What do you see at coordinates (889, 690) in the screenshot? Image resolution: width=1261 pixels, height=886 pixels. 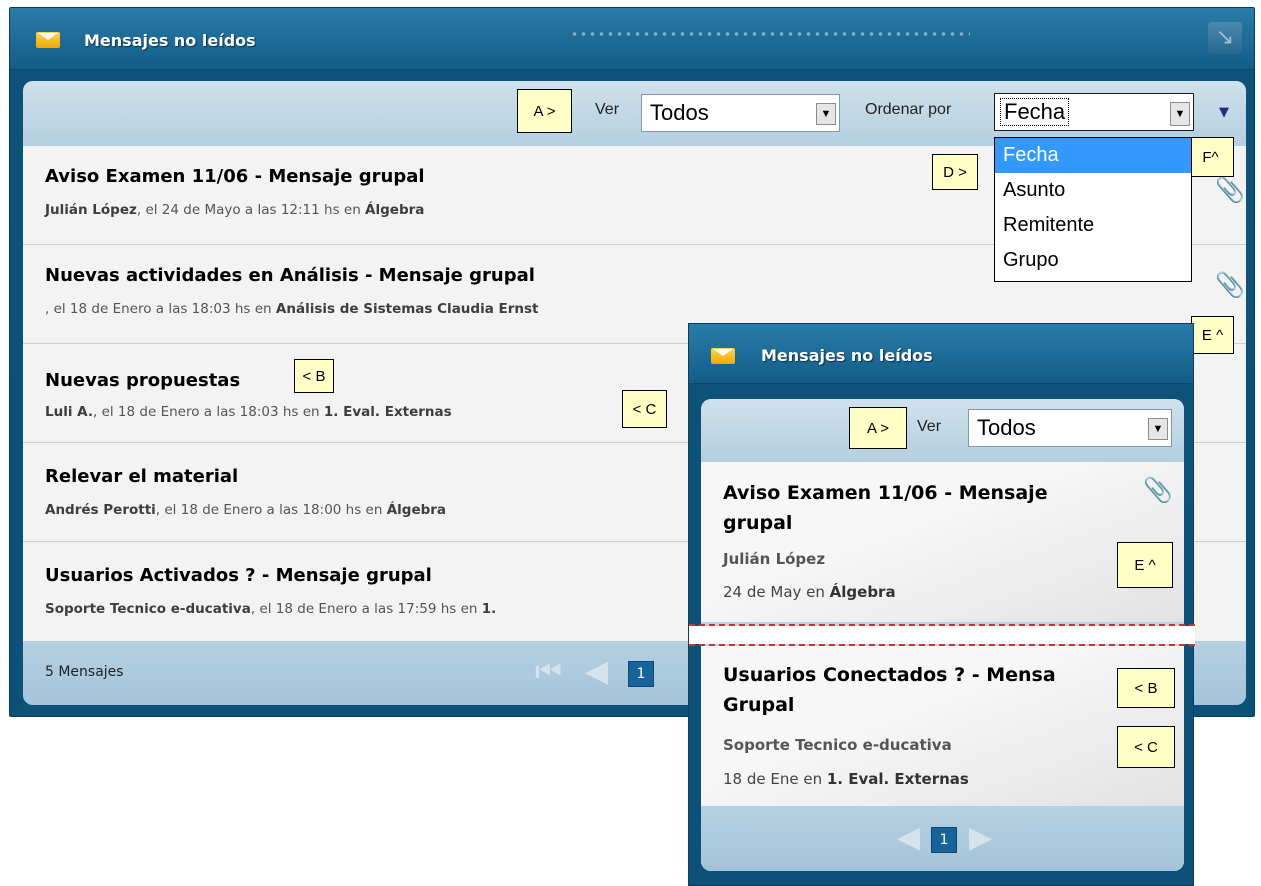 I see `message-subject: Usuarios Conectados ? - Mensa Grupal` at bounding box center [889, 690].